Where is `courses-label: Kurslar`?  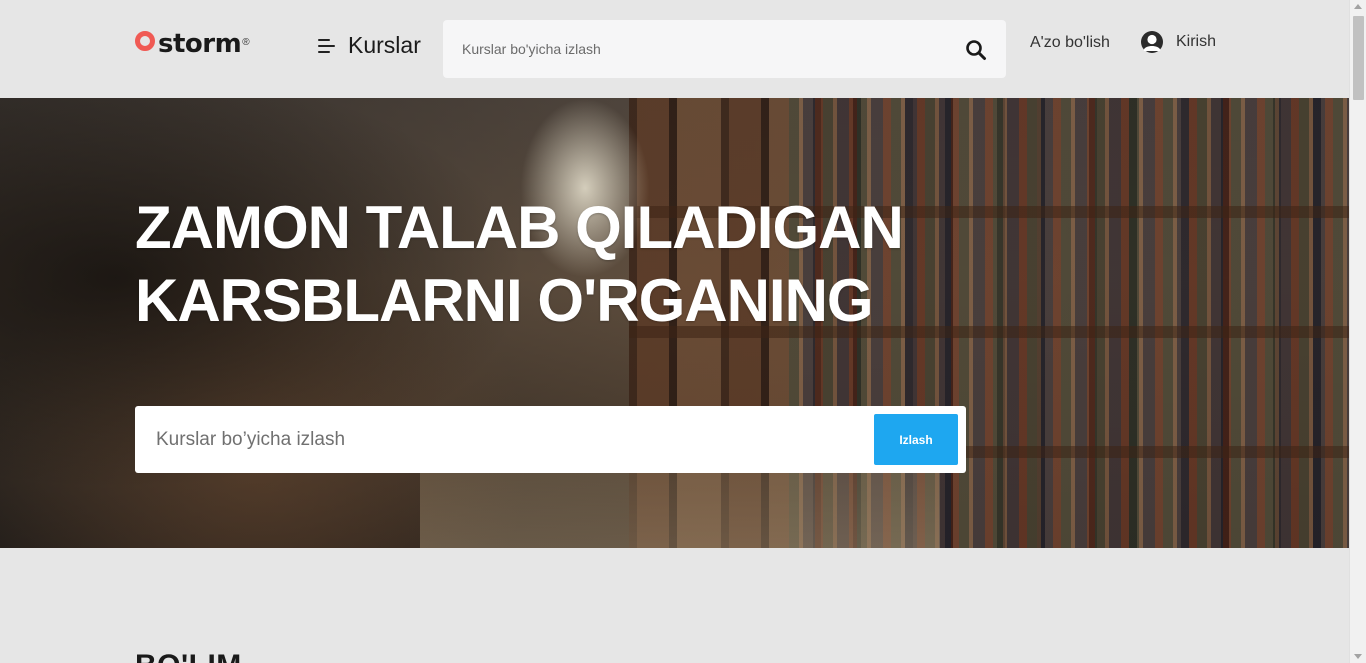 courses-label: Kurslar is located at coordinates (384, 45).